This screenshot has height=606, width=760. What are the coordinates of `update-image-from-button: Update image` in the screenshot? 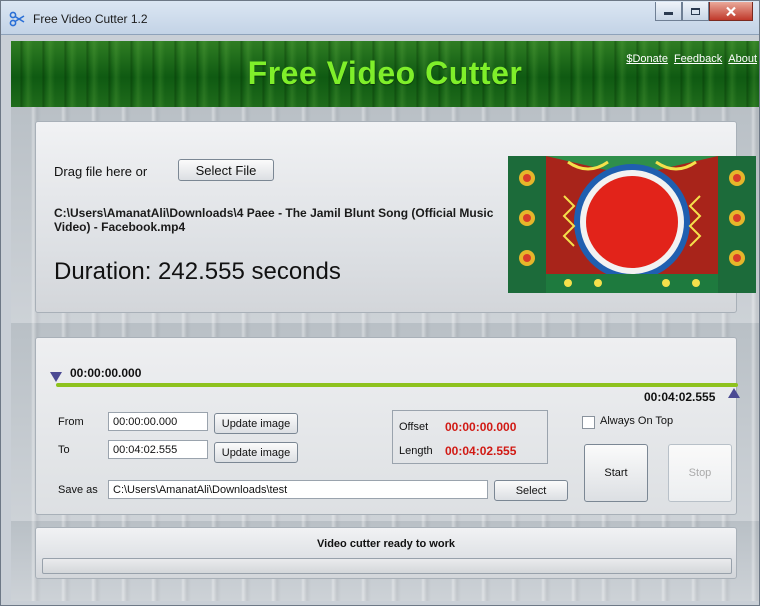 It's located at (256, 423).